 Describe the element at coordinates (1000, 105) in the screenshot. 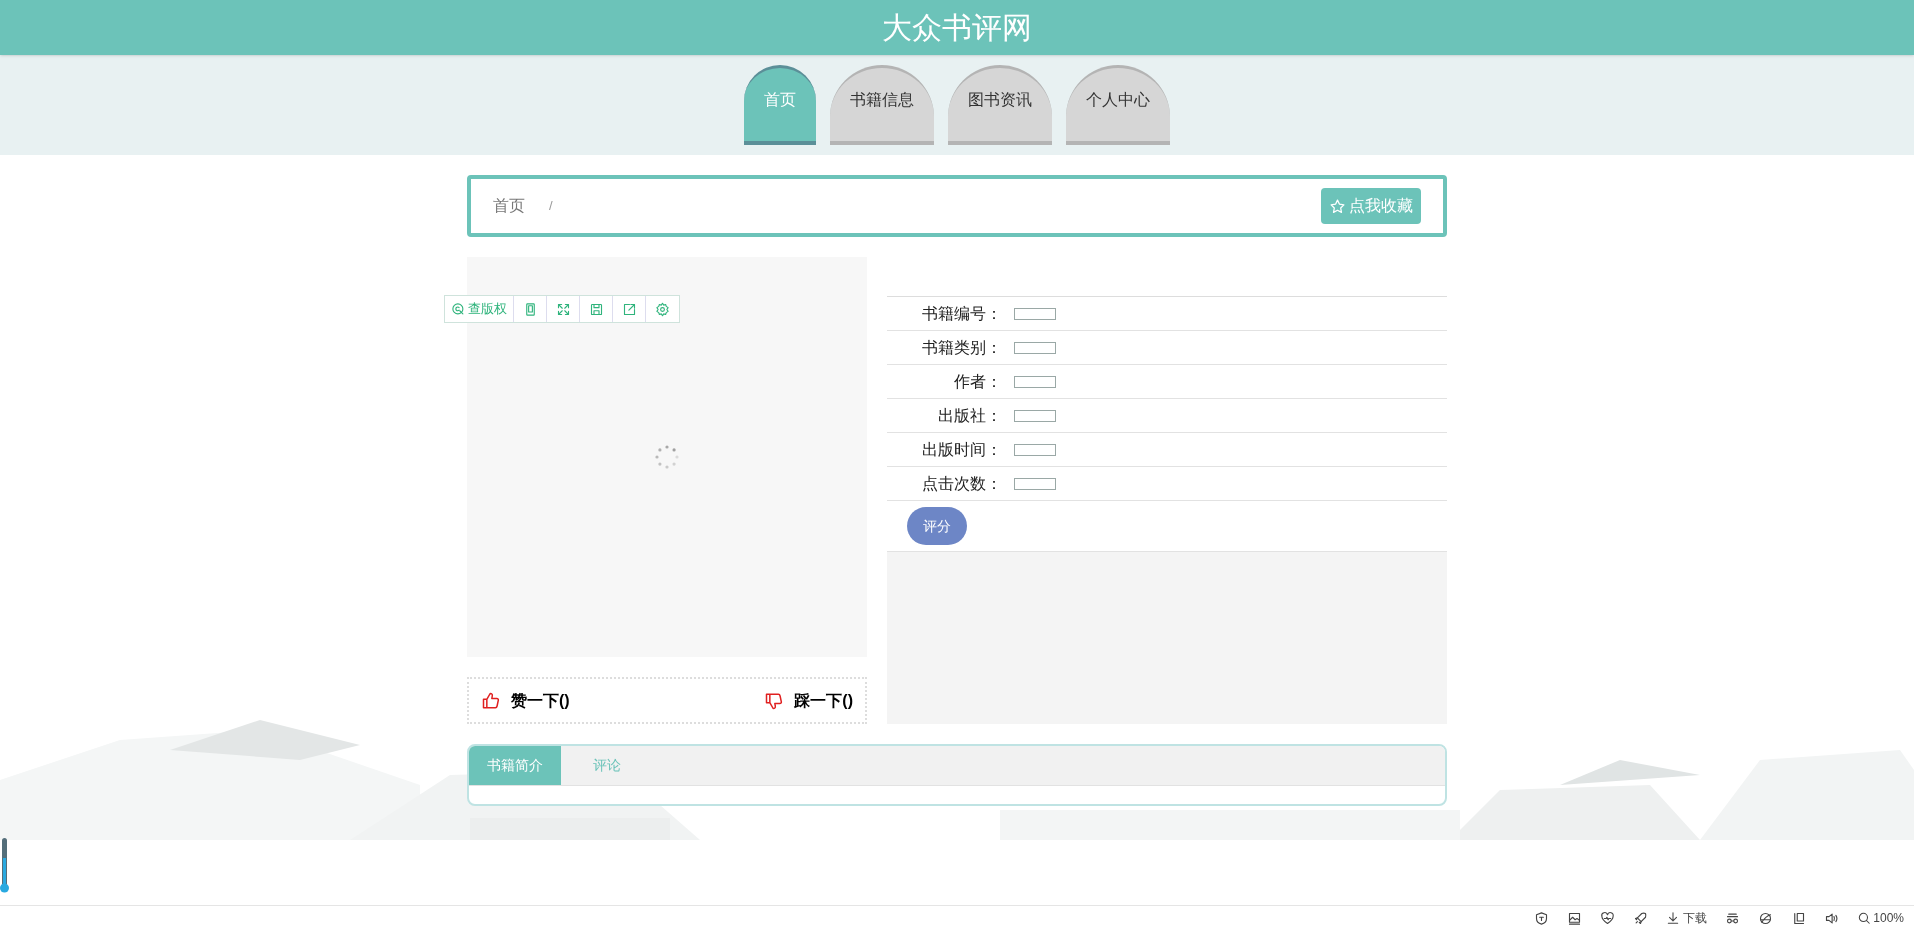

I see `nav-tab: 图书资讯` at that location.